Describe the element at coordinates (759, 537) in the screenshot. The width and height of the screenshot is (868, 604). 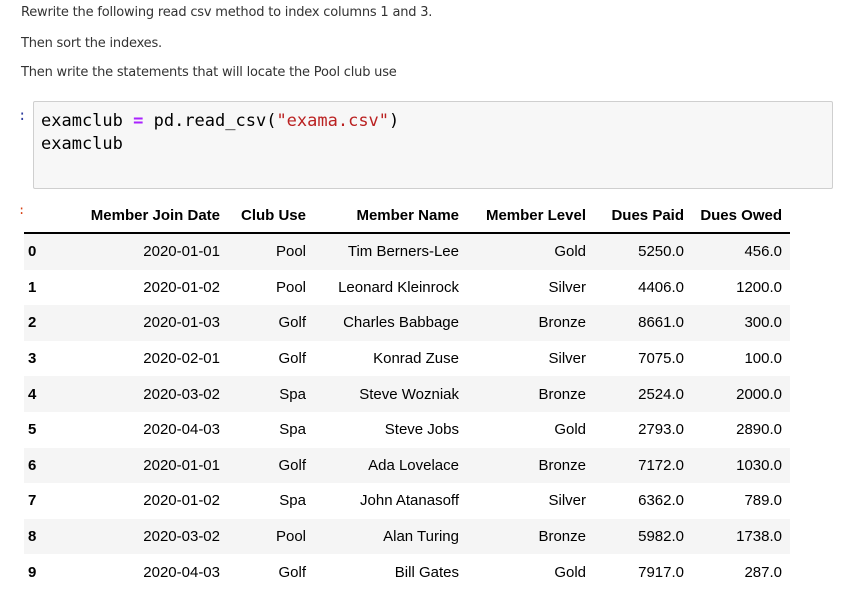
I see `cell-dues-owed: 1738.0` at that location.